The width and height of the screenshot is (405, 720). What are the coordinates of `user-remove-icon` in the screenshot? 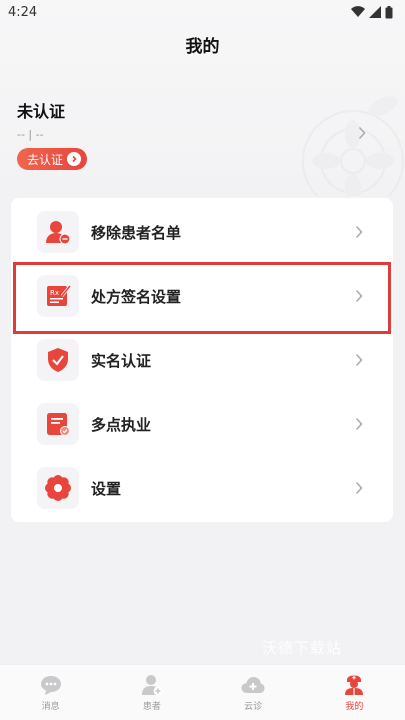 It's located at (58, 232).